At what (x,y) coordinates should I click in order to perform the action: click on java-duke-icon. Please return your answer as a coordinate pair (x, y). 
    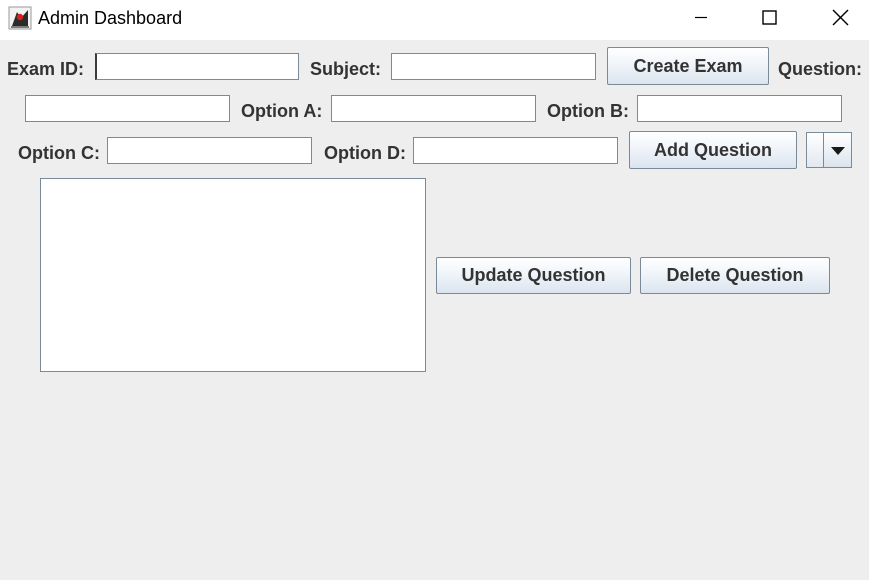
    Looking at the image, I should click on (20, 18).